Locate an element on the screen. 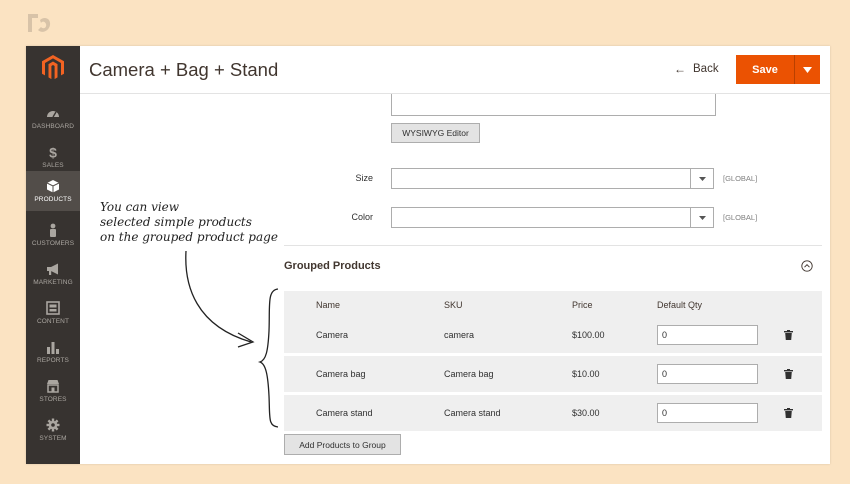 The image size is (850, 484). sidebar-item-stores: STORES is located at coordinates (53, 391).